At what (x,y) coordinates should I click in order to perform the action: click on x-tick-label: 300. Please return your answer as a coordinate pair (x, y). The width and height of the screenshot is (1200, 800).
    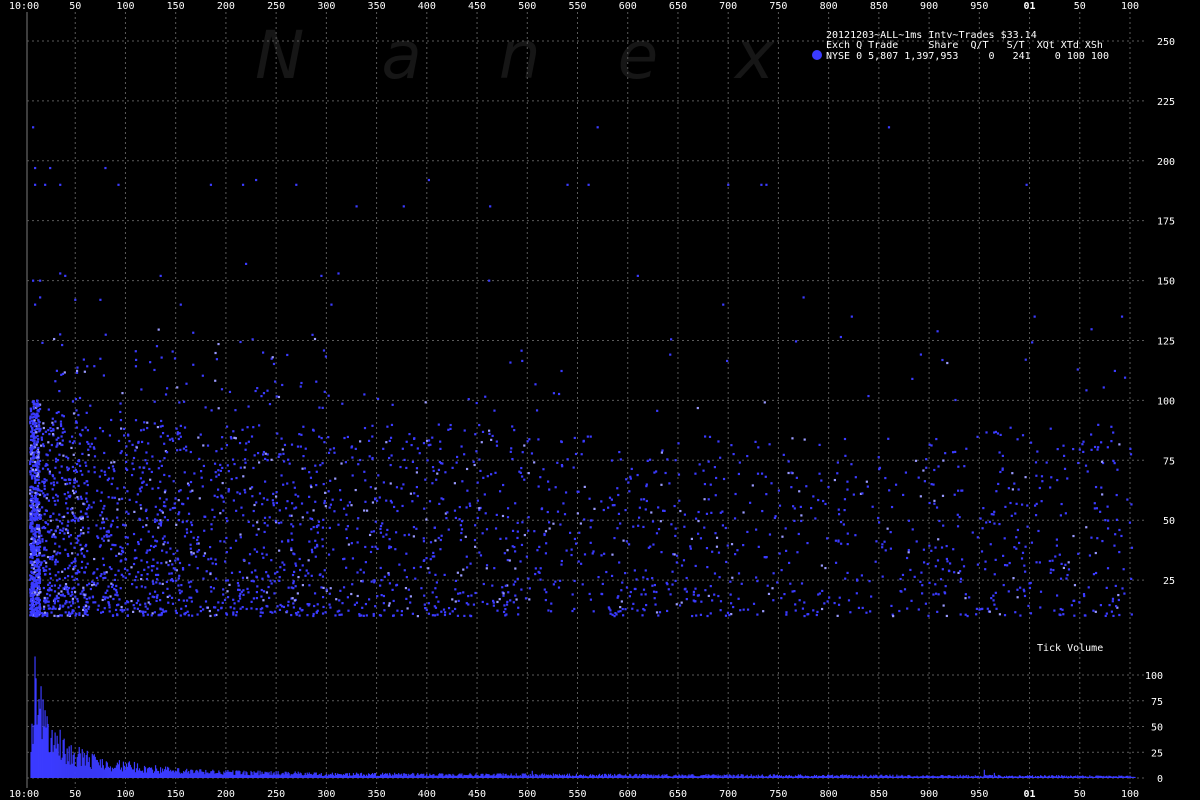
    Looking at the image, I should click on (326, 794).